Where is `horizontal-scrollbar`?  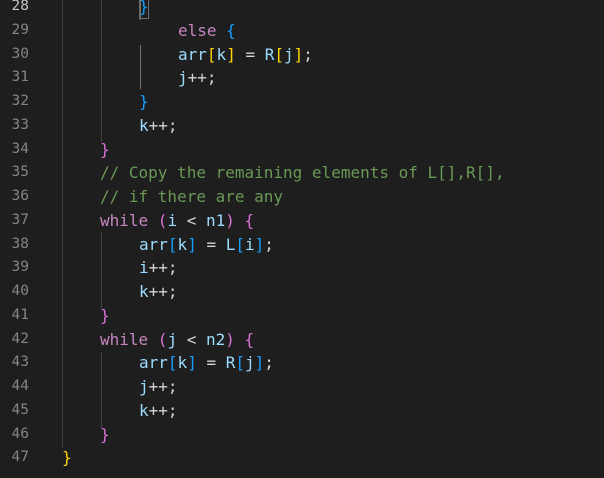 horizontal-scrollbar is located at coordinates (302, 475).